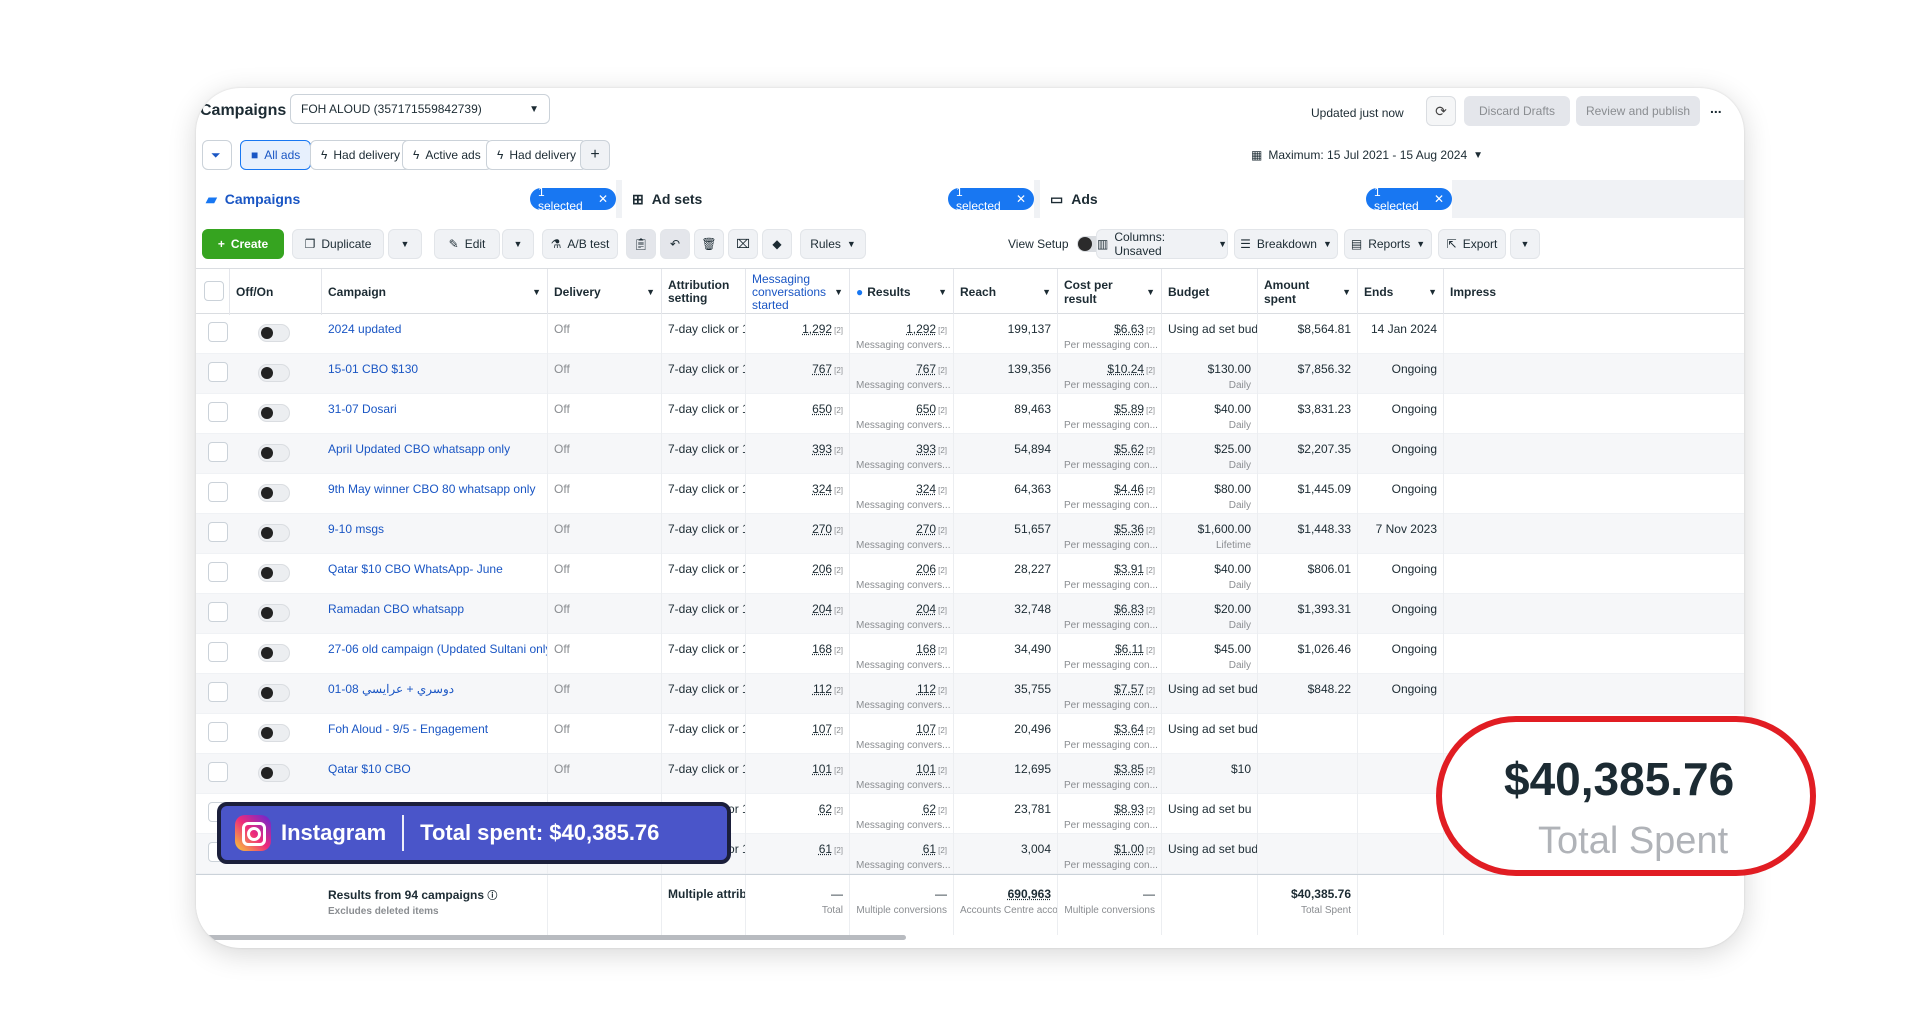 This screenshot has height=1032, width=1920. I want to click on export-button: ⇱ Export, so click(1472, 244).